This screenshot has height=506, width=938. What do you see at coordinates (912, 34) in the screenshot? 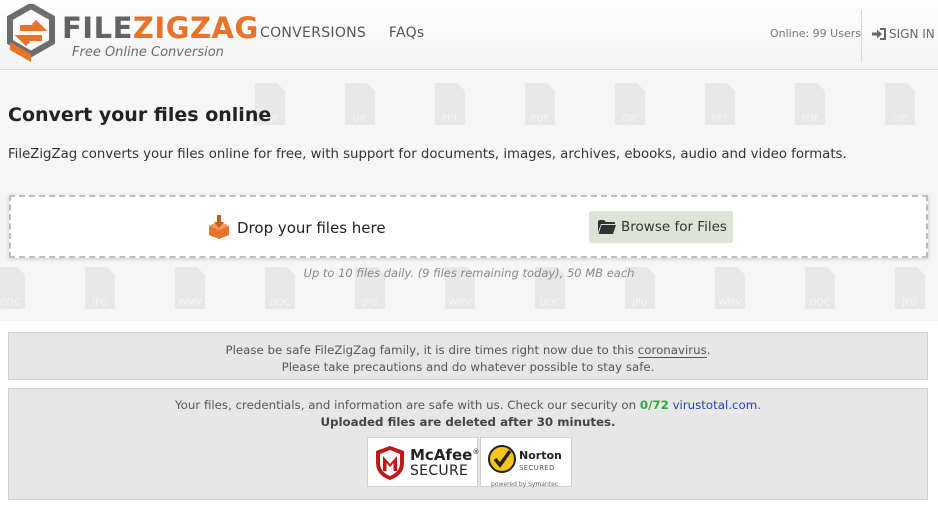
I see `sign-in-label: SIGN IN` at bounding box center [912, 34].